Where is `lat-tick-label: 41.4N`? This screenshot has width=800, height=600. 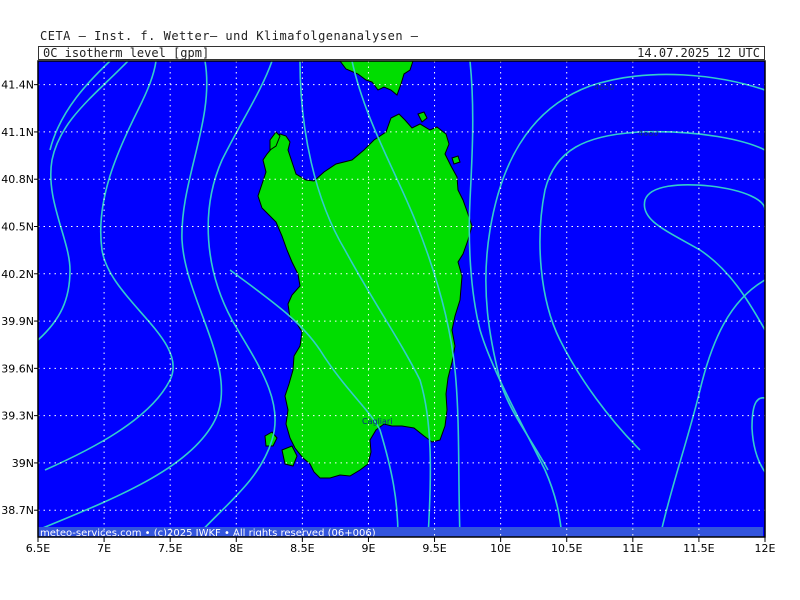
lat-tick-label: 41.4N is located at coordinates (17, 85).